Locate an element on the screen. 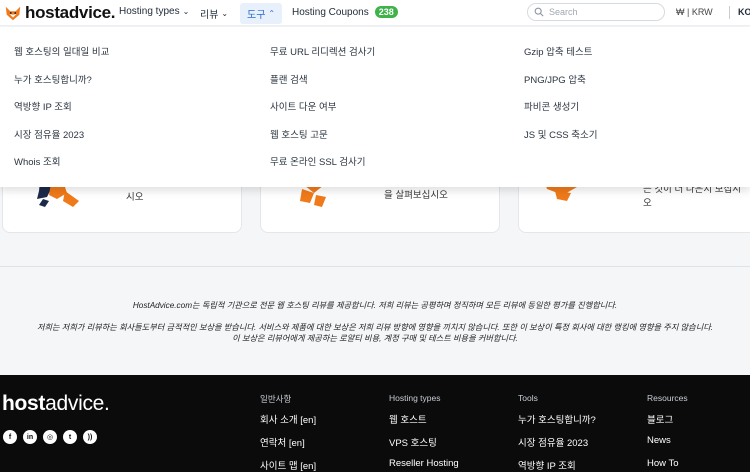 The image size is (750, 472). tool-link-image-compression: PNG/JPG 압축 is located at coordinates (561, 86).